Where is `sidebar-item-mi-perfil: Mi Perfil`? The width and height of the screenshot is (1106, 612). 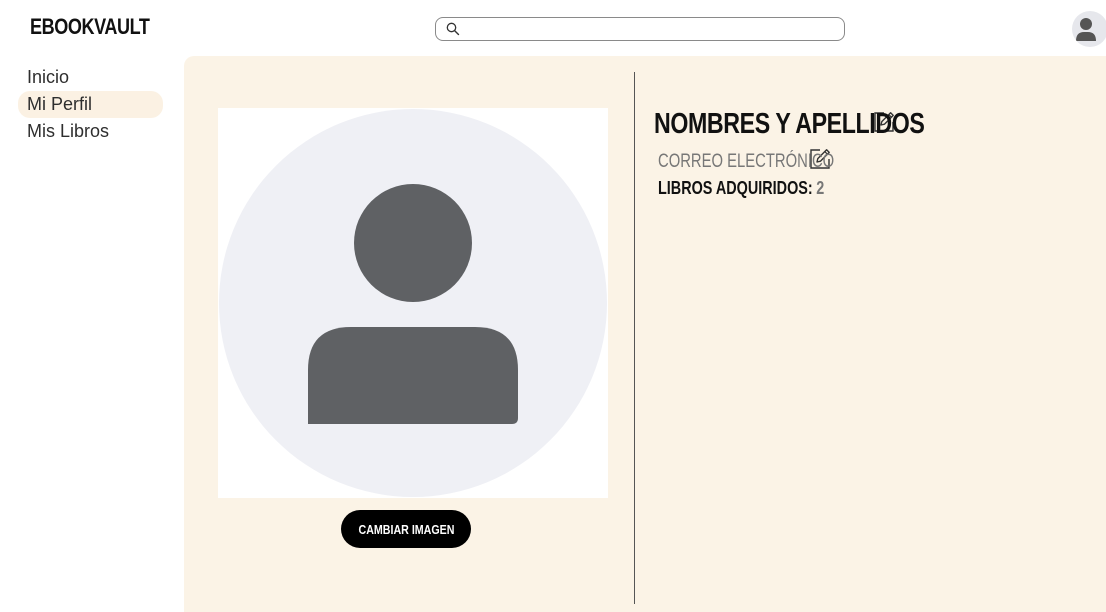 sidebar-item-mi-perfil: Mi Perfil is located at coordinates (90, 104).